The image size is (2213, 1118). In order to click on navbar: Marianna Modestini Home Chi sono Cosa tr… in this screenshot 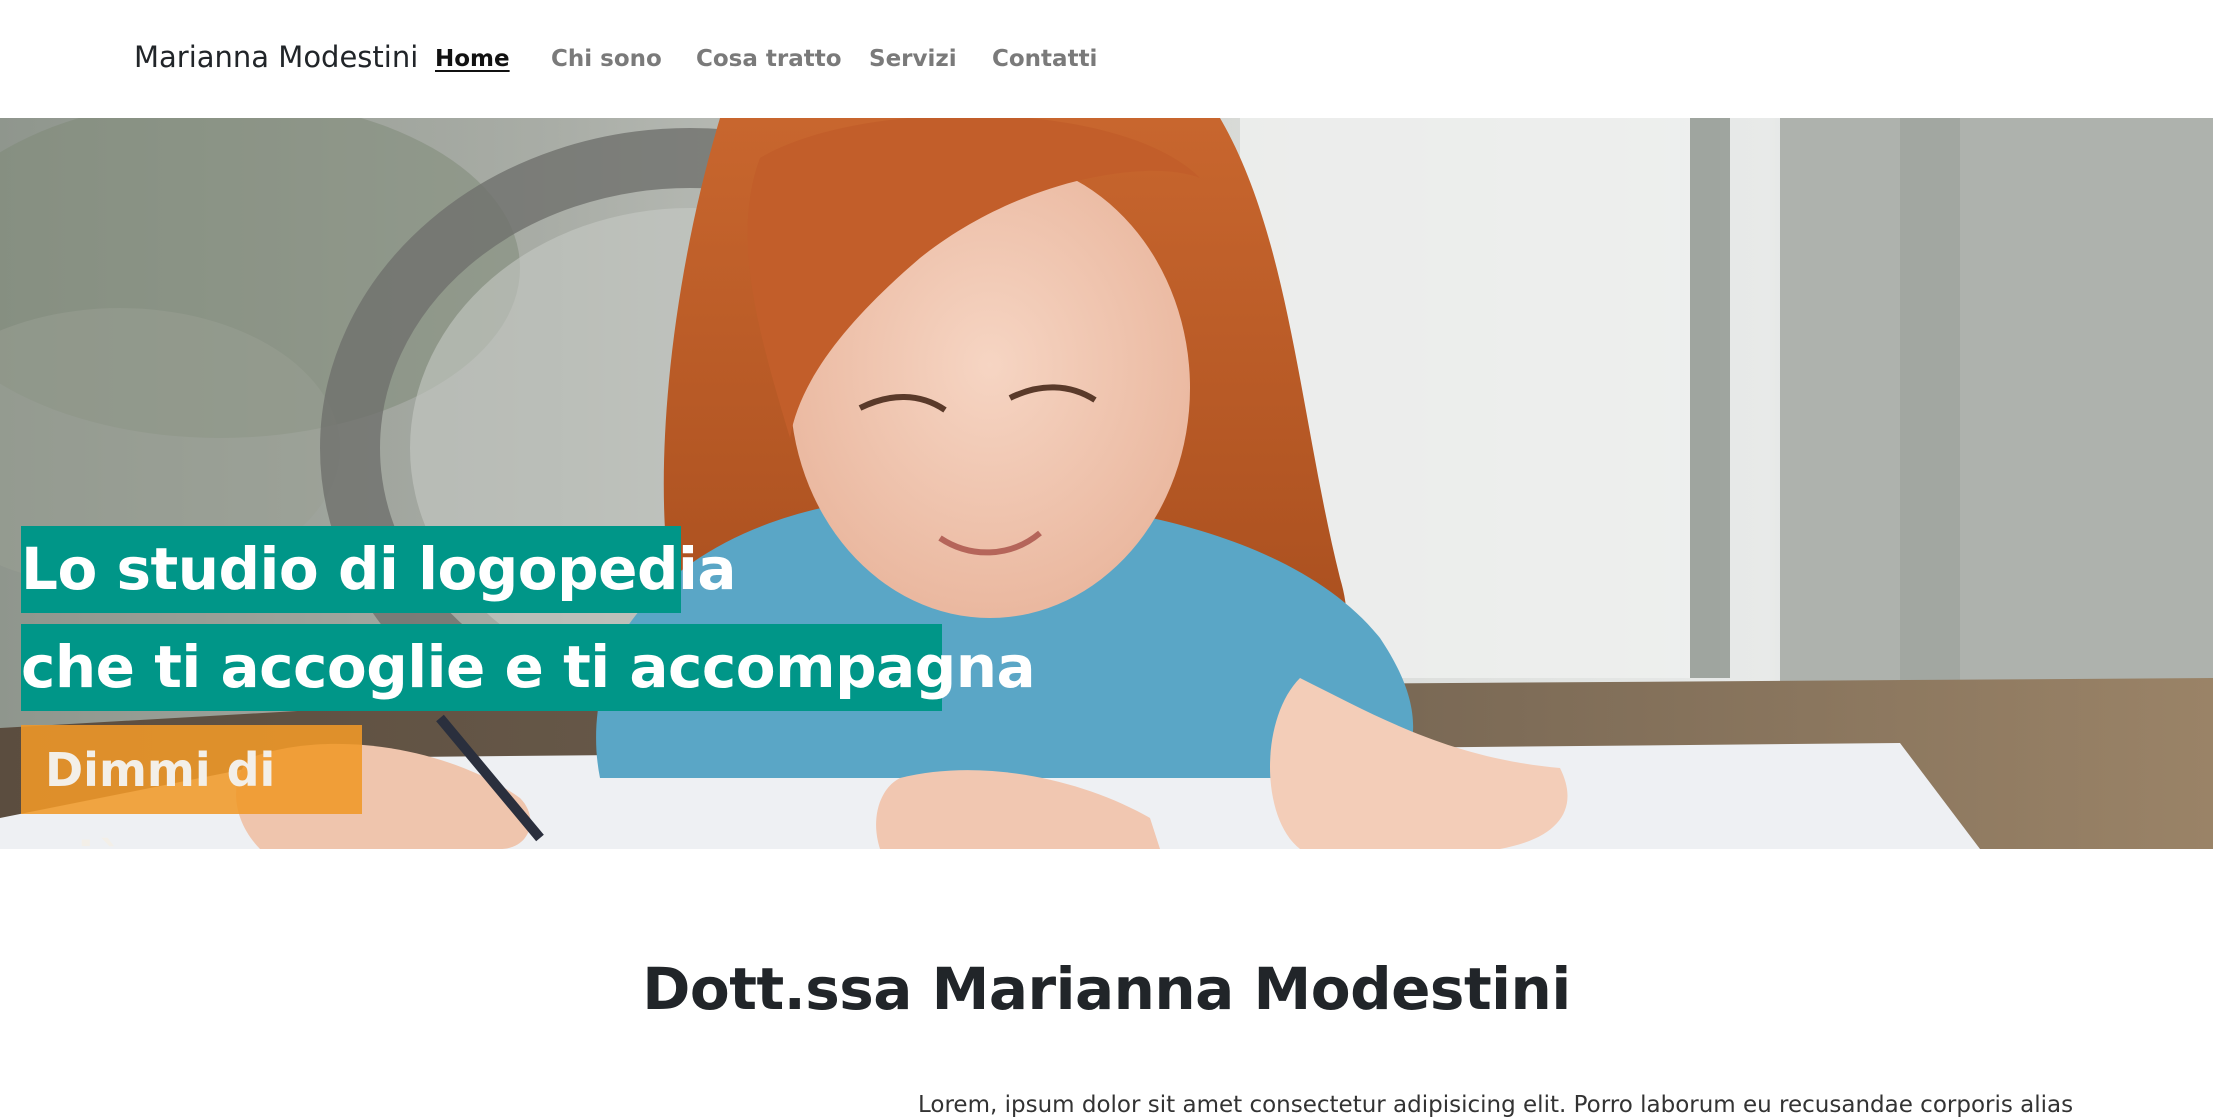, I will do `click(1106, 59)`.